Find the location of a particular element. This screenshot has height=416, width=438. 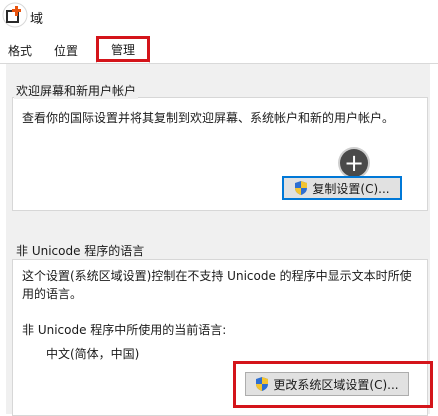

non-unicode-group-title: 非 Unicode 程序的语言 is located at coordinates (80, 250).